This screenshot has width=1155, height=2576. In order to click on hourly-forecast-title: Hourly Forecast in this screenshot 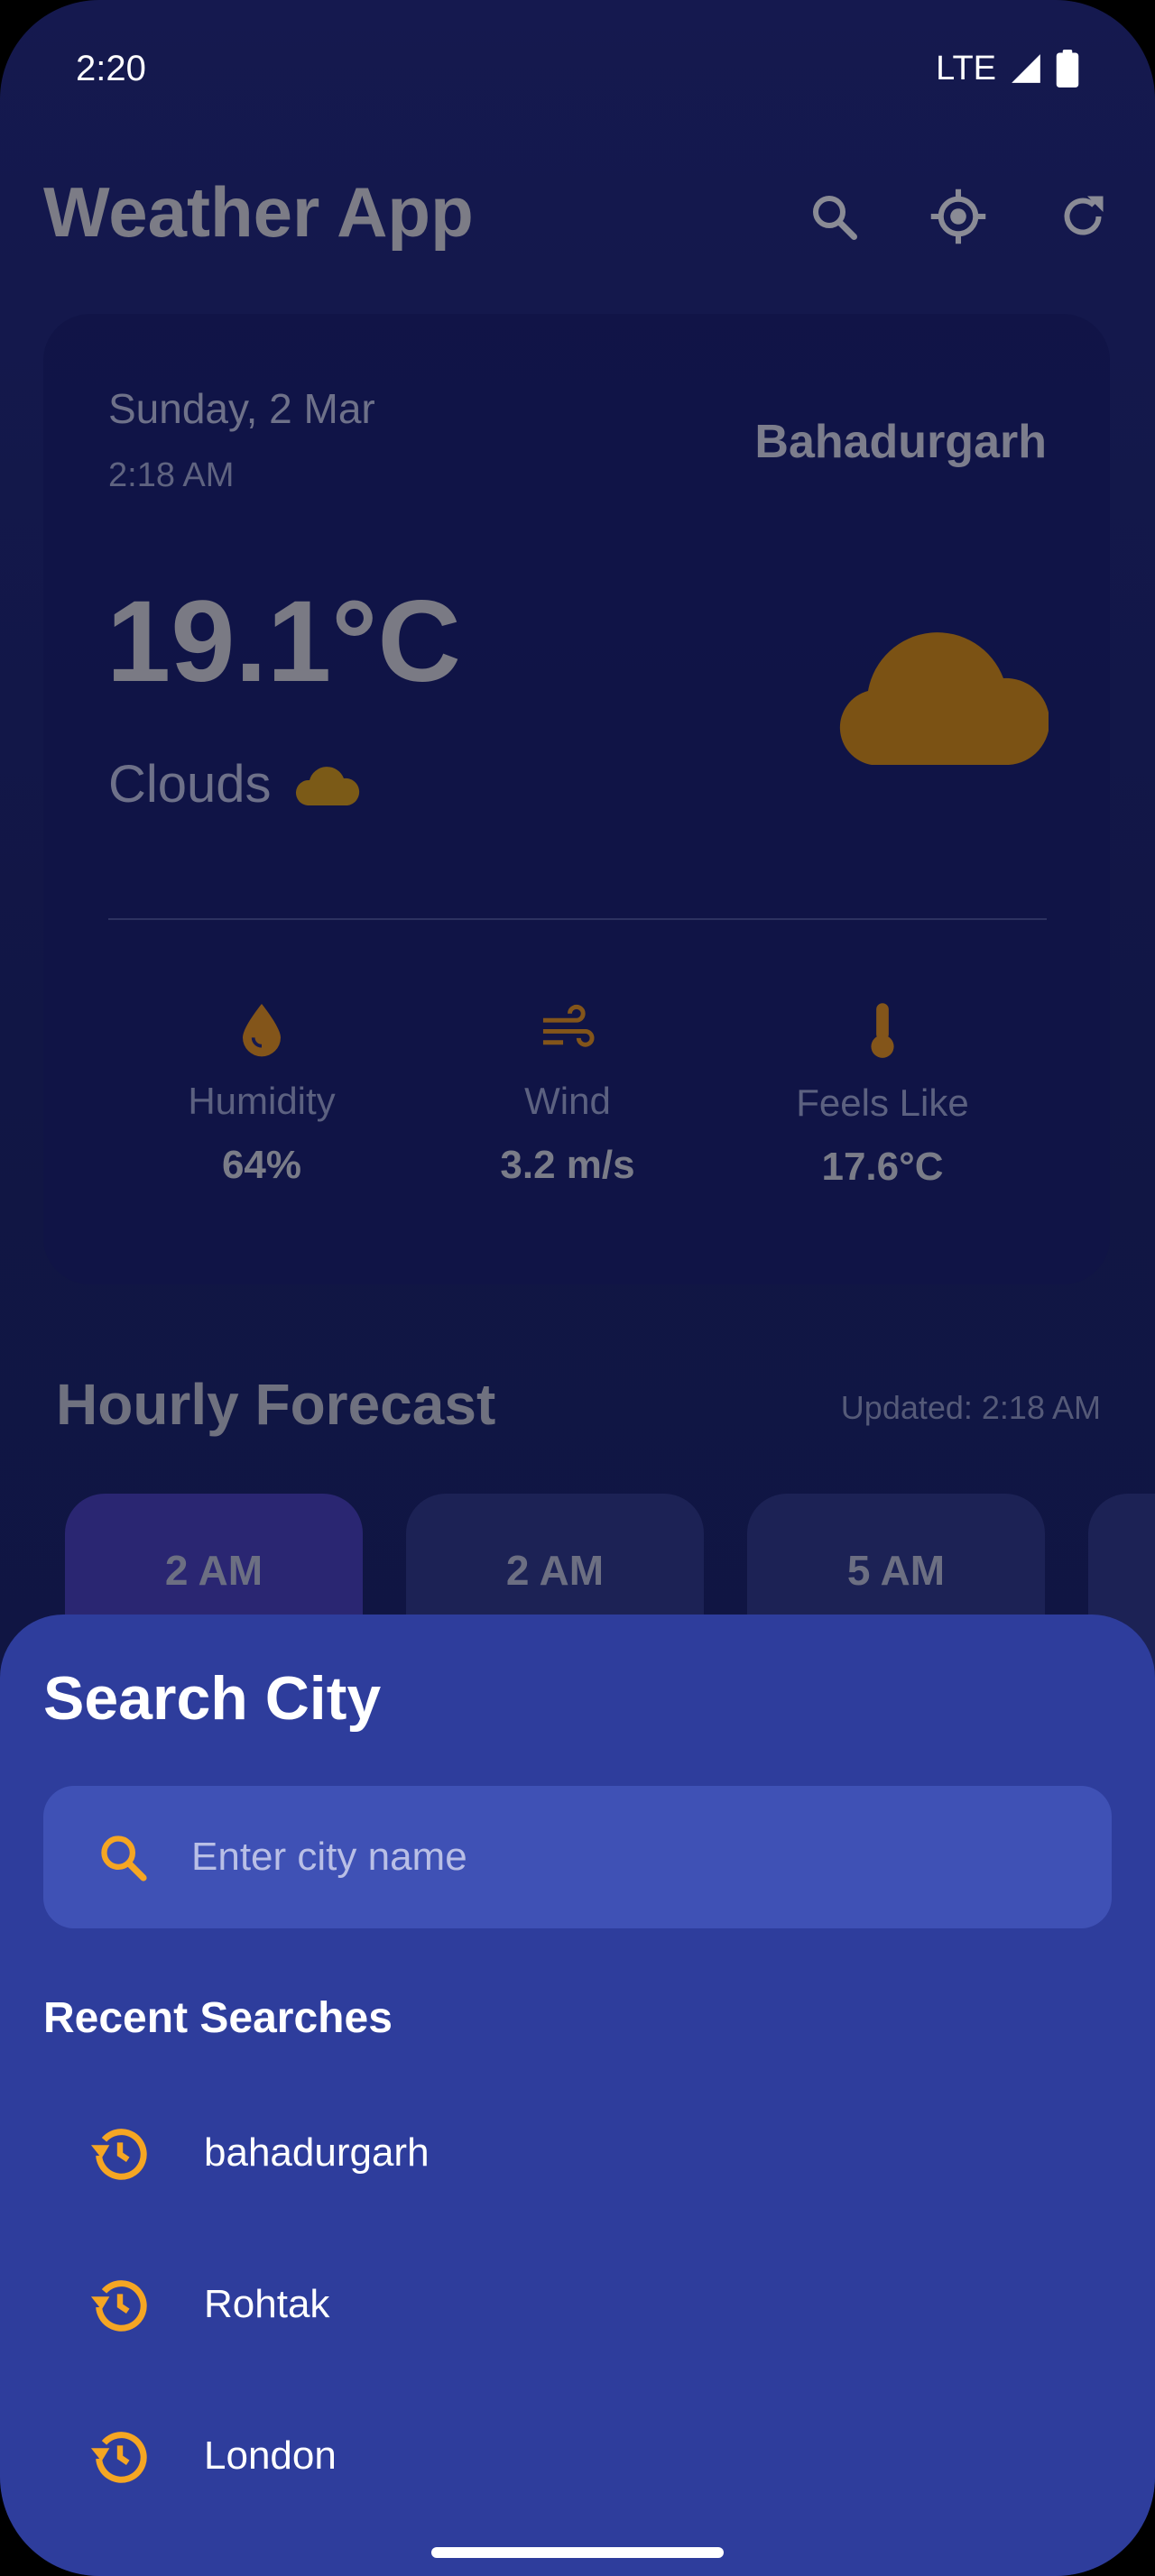, I will do `click(276, 1405)`.